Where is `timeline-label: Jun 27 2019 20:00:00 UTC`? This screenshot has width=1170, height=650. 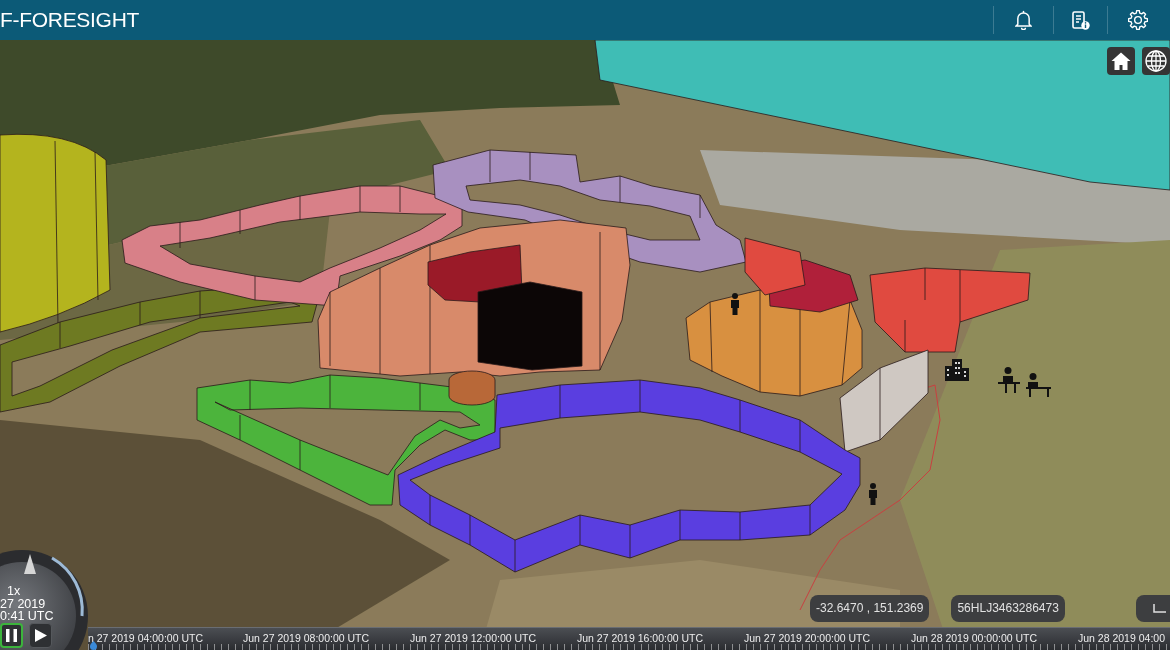 timeline-label: Jun 27 2019 20:00:00 UTC is located at coordinates (807, 638).